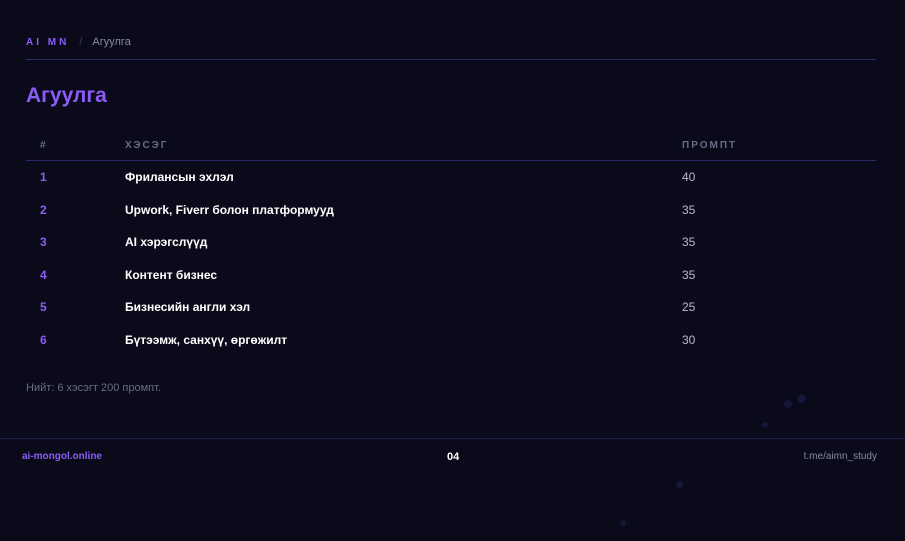 The width and height of the screenshot is (905, 541). Describe the element at coordinates (451, 340) in the screenshot. I see `table-row: 6 Бүтээмж, санхүү, өргөжилт 30` at that location.